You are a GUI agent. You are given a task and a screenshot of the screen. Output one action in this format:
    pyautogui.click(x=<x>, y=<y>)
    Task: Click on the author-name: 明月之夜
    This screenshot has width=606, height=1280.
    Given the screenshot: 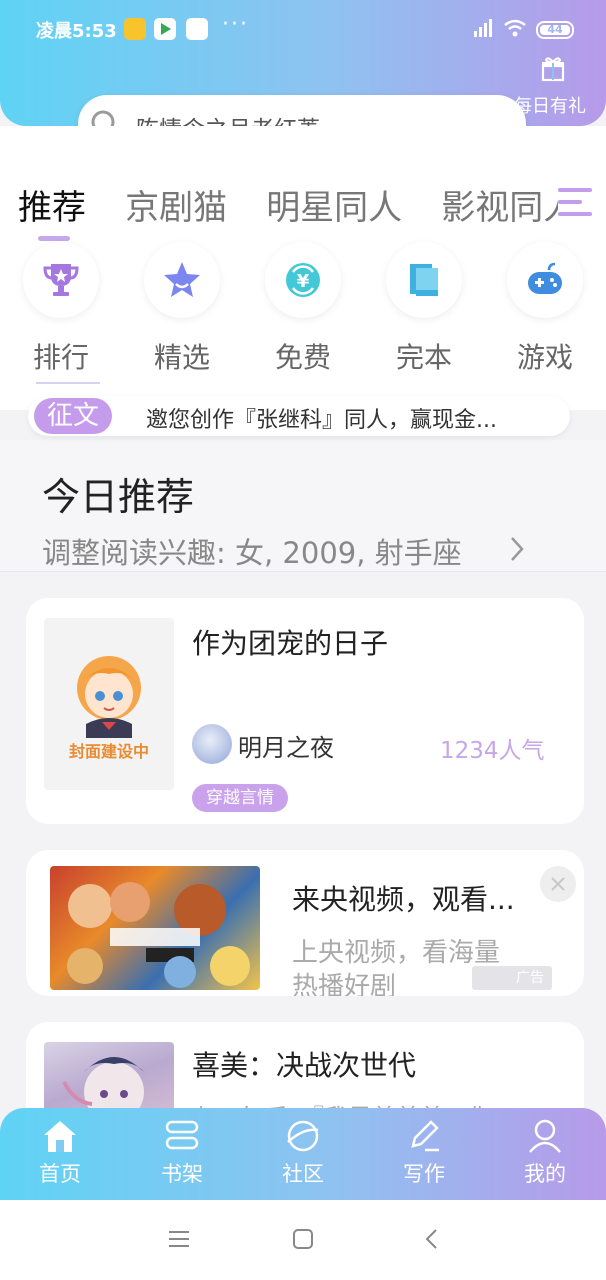 What is the action you would take?
    pyautogui.click(x=286, y=745)
    